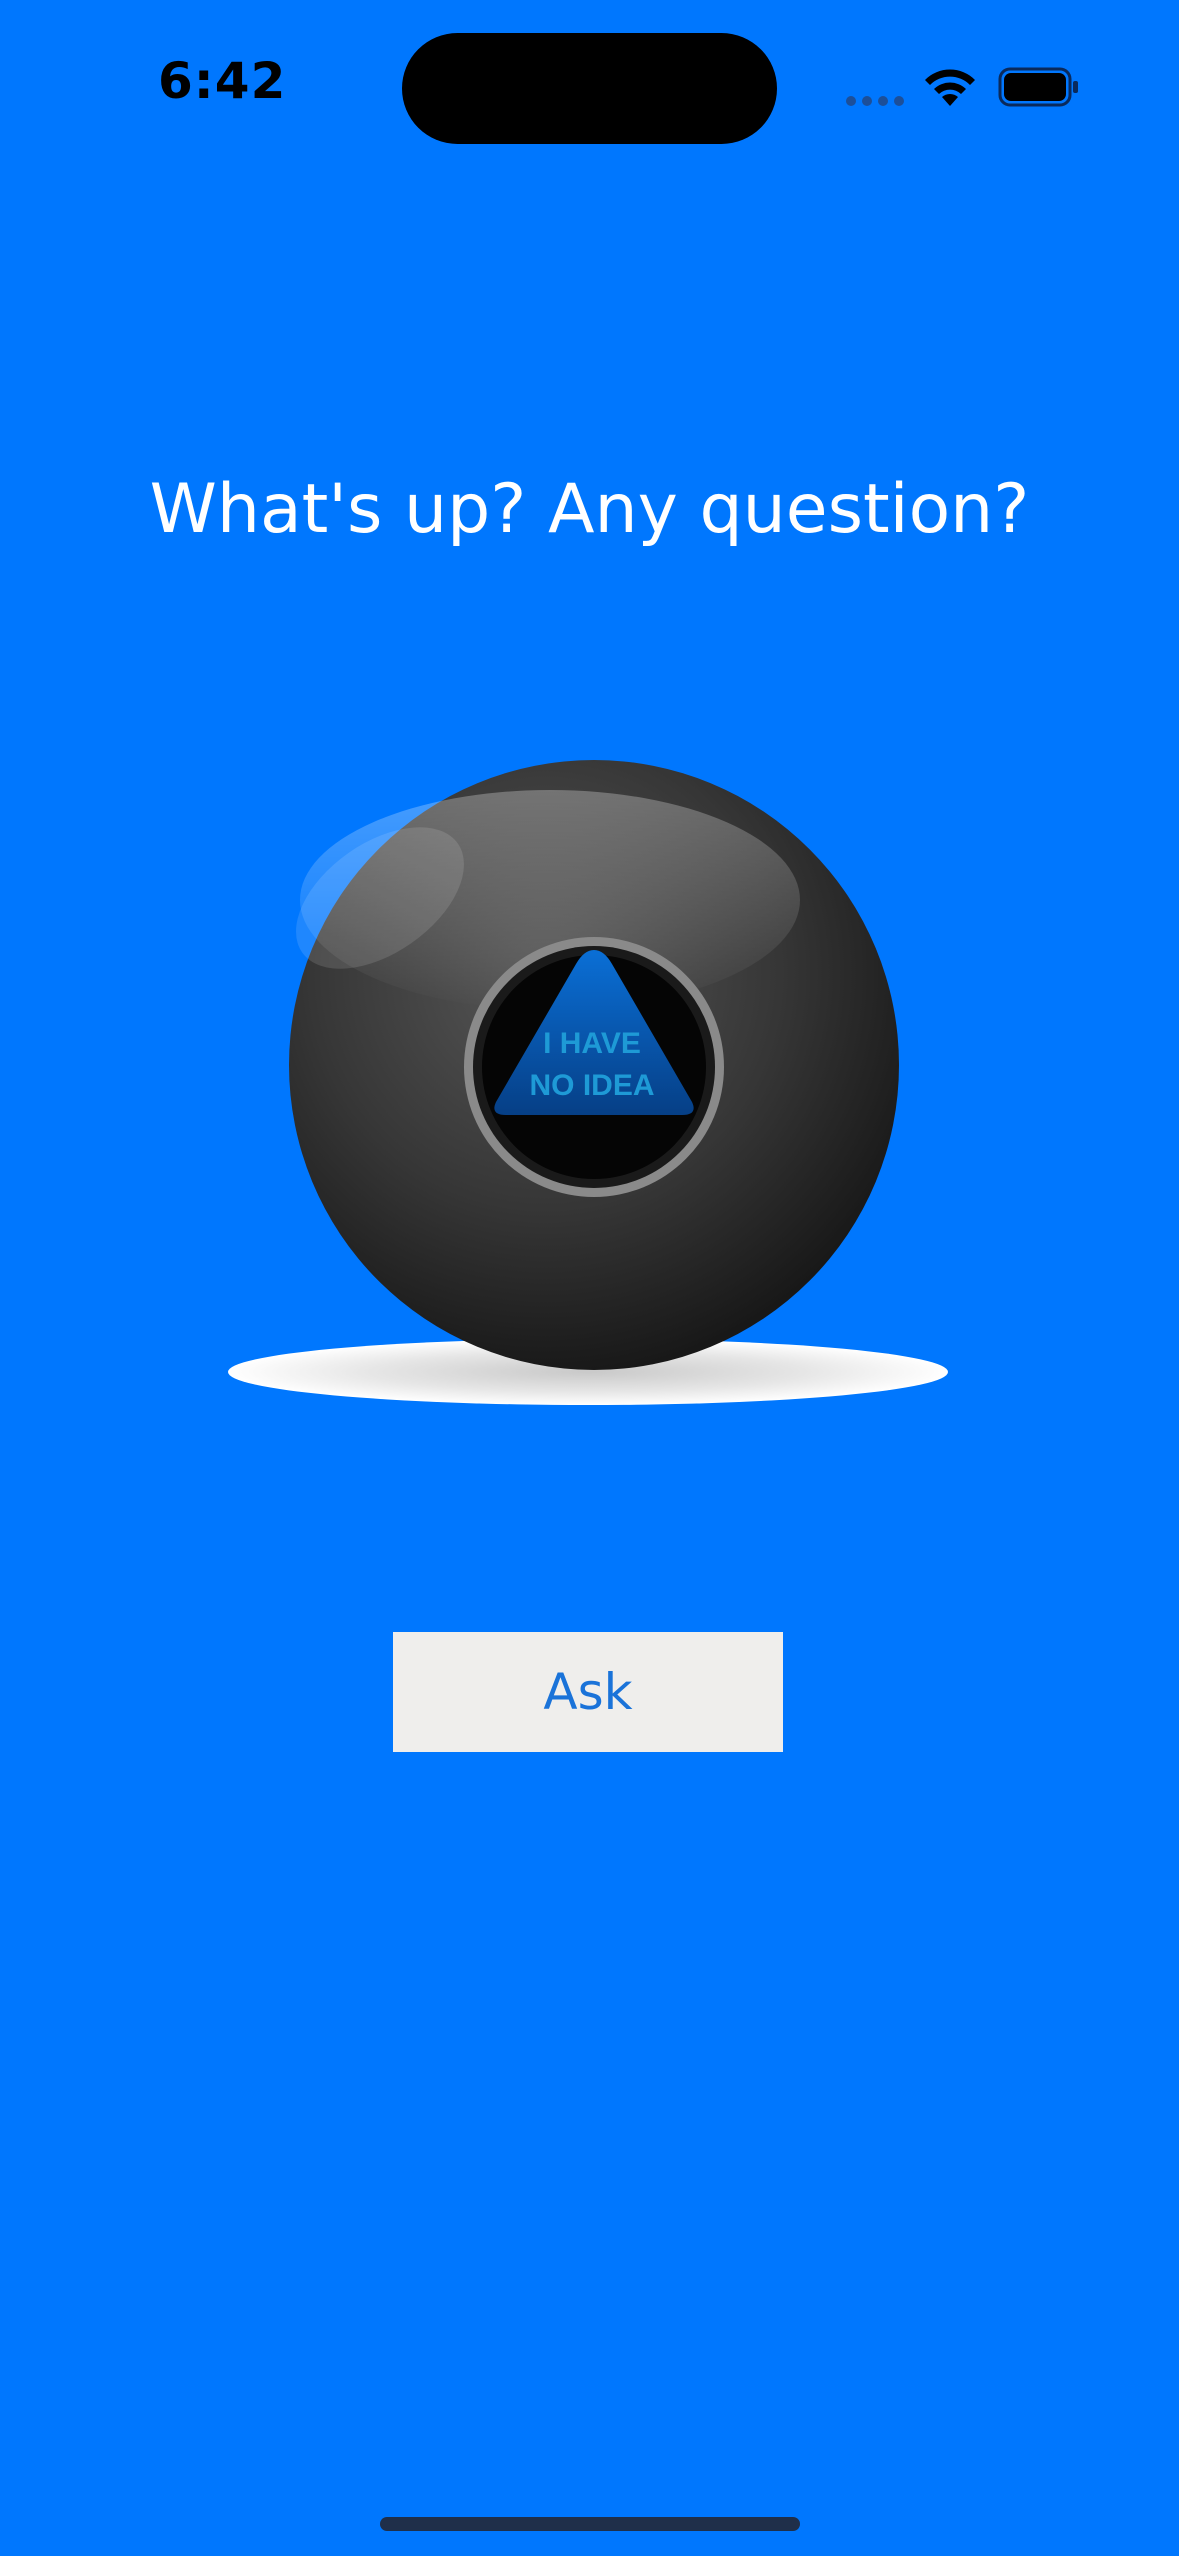  I want to click on cellular-signal-icon, so click(875, 101).